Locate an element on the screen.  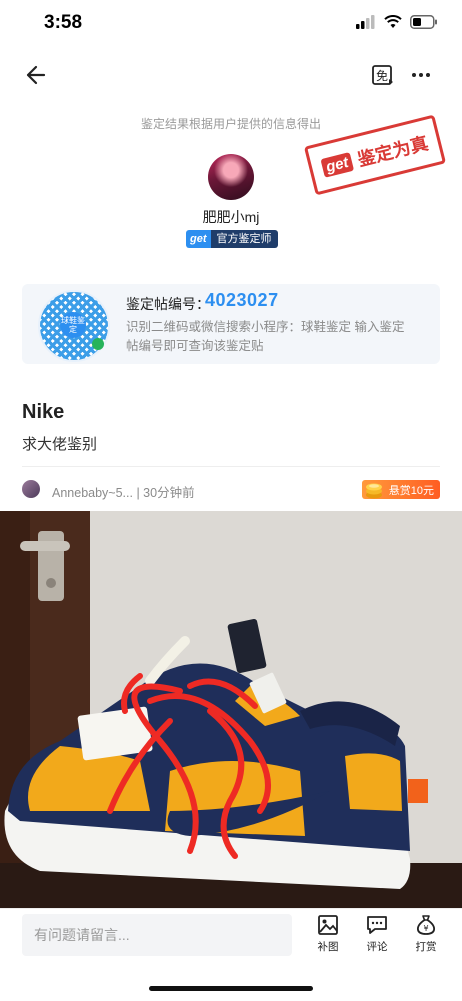
official-appraiser-badge: get 官方鉴定师 is located at coordinates (232, 239).